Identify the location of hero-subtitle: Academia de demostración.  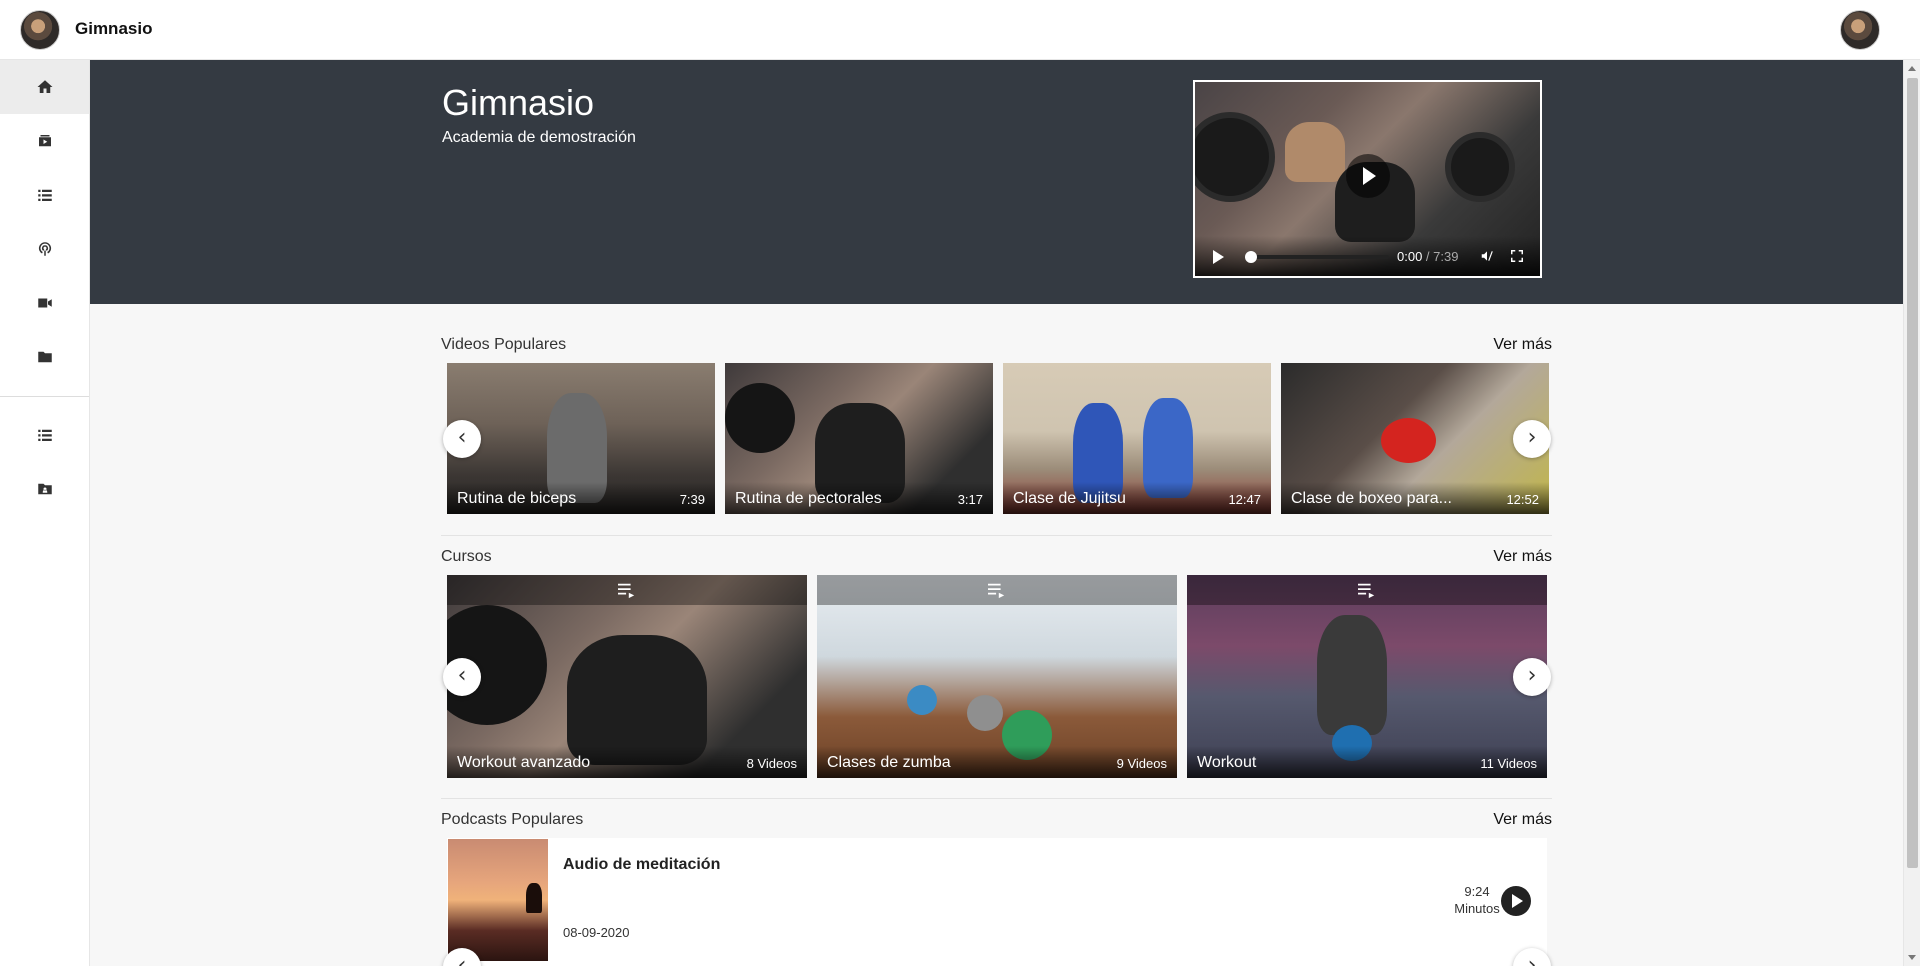
(539, 137).